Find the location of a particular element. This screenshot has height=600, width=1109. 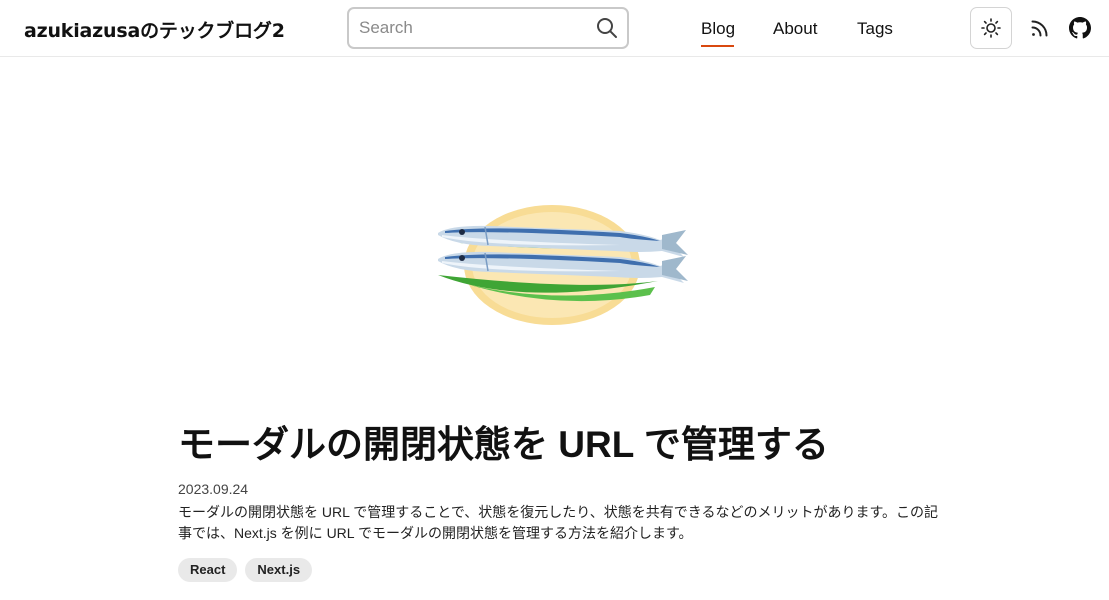

search-box is located at coordinates (488, 28).